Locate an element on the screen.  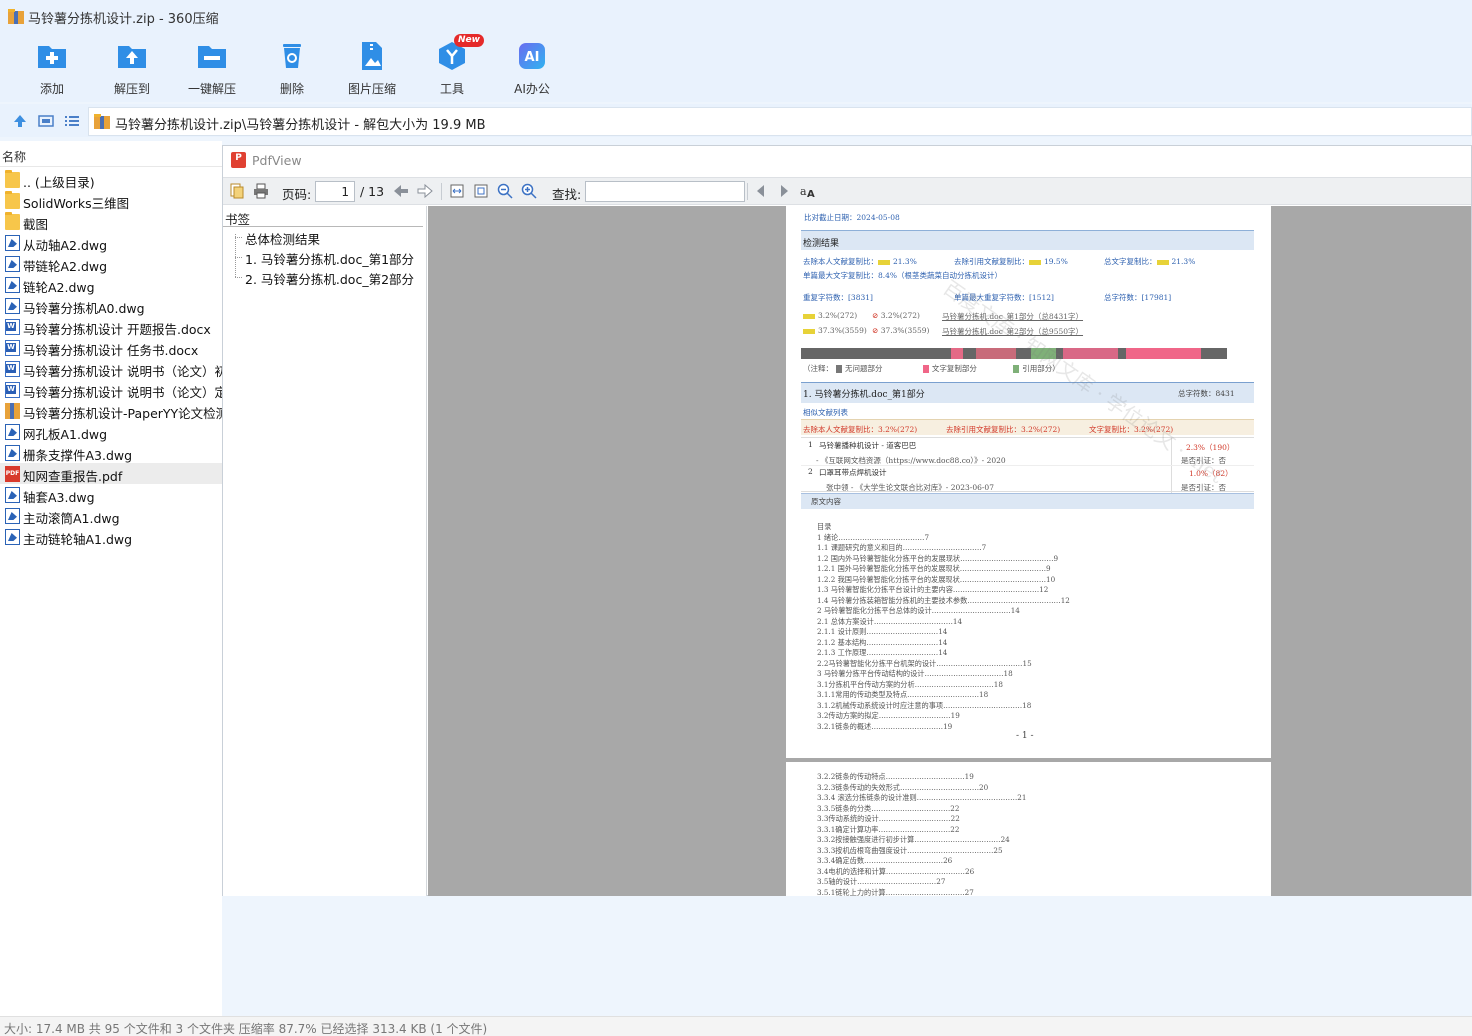
file-name: 主动链轮轴A1.dwg is located at coordinates (78, 539).